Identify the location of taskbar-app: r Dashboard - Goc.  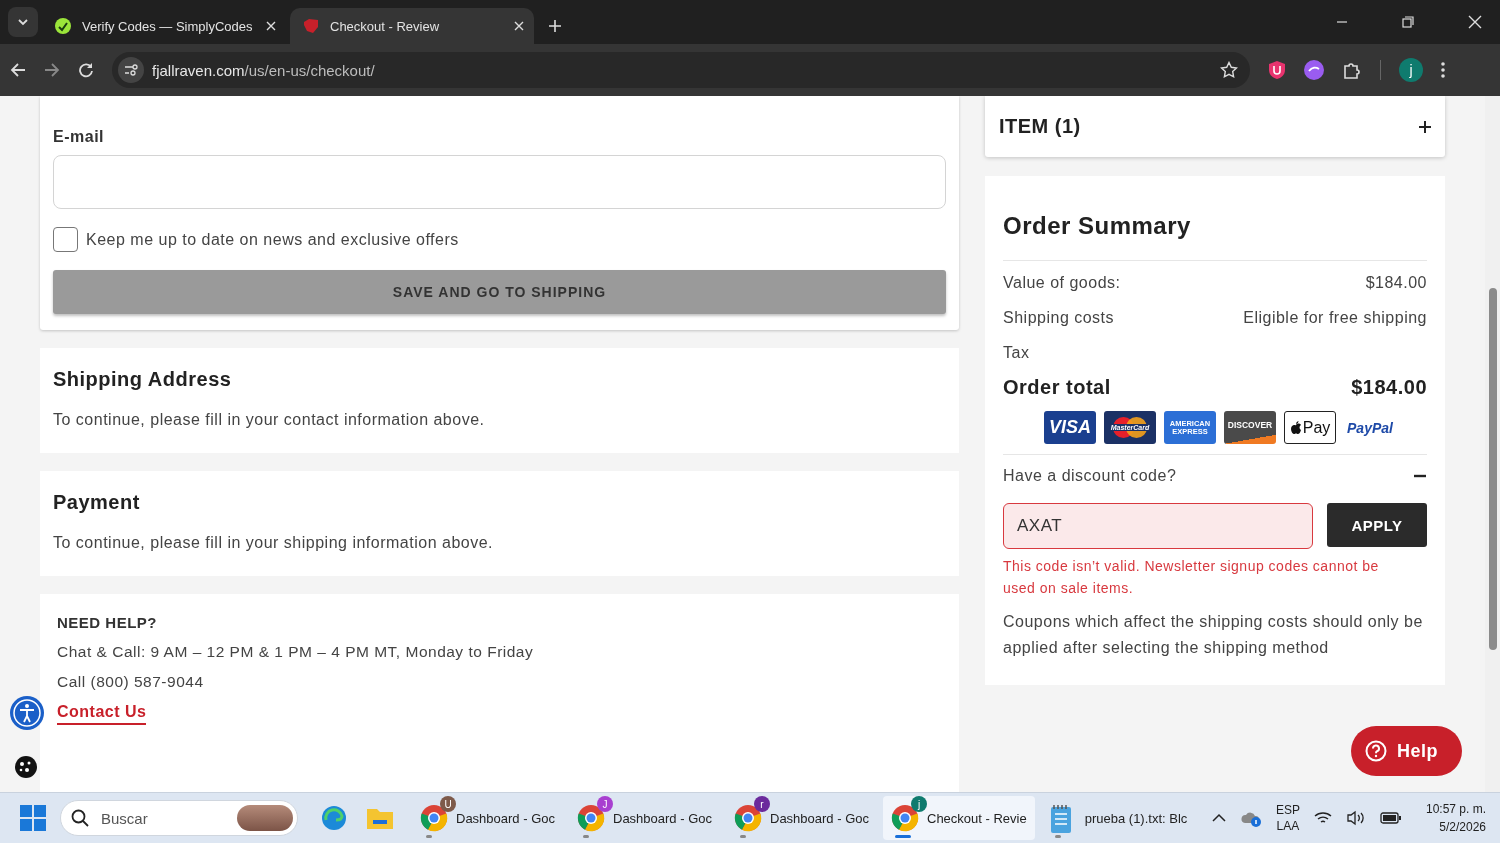
(801, 818).